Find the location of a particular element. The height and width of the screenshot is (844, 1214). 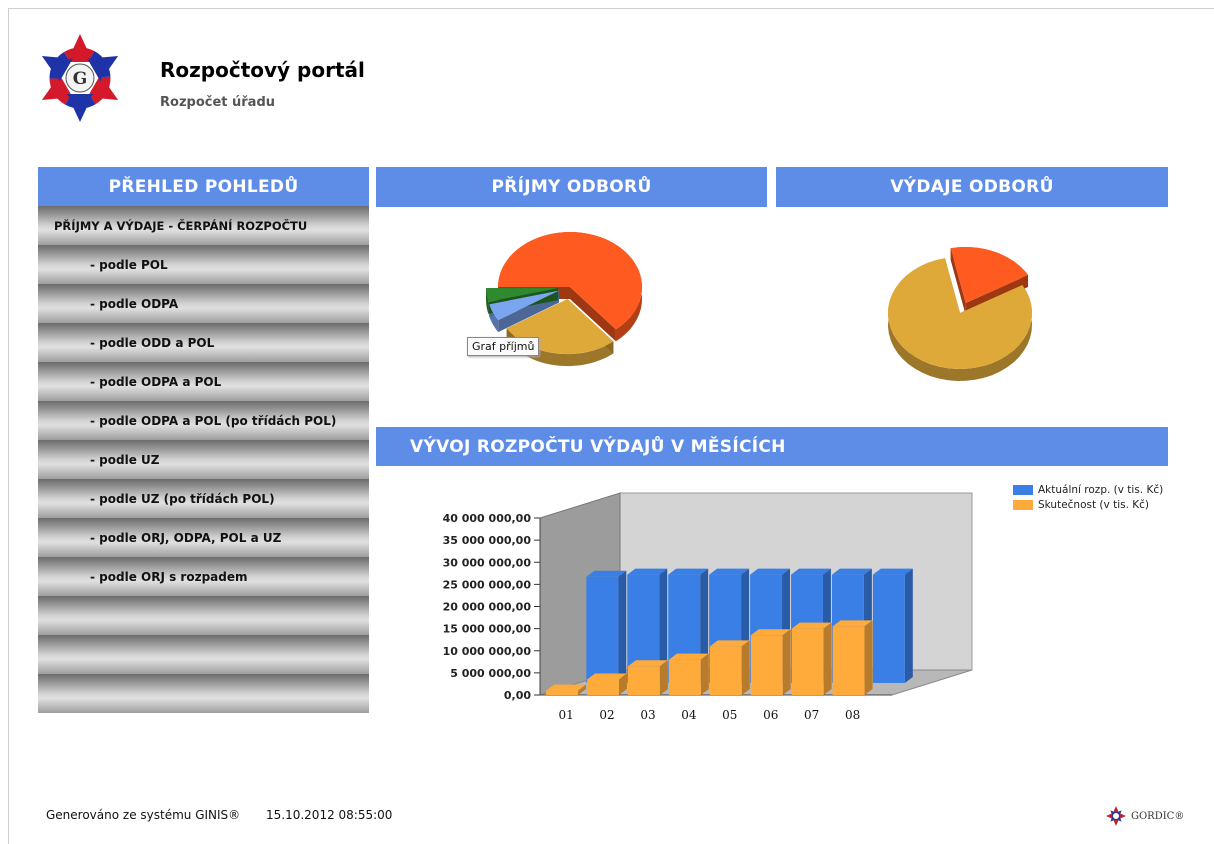

legend-item-actual: Skutečnost (v tis. Kč) is located at coordinates (1088, 504).